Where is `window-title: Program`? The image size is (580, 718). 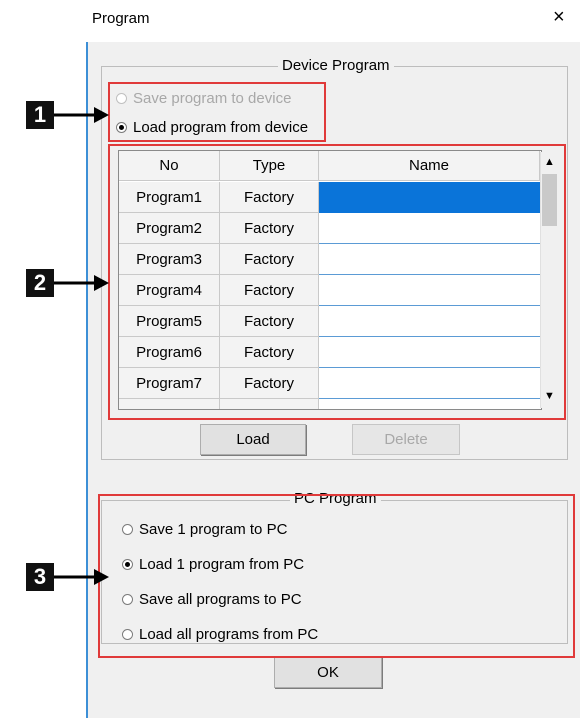
window-title: Program is located at coordinates (121, 18).